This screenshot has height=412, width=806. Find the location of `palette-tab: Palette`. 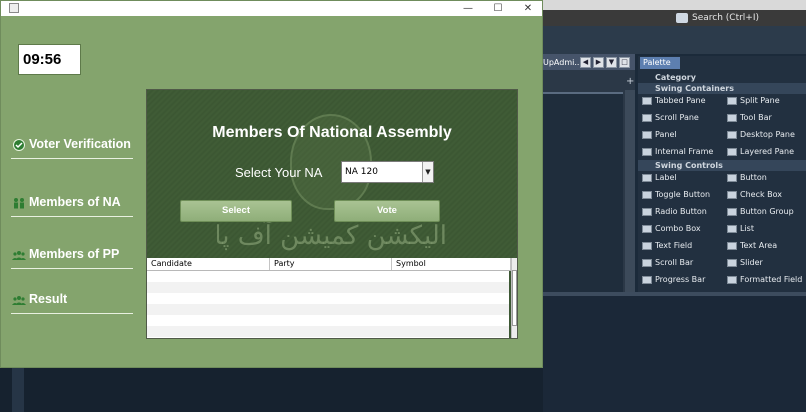

palette-tab: Palette is located at coordinates (660, 63).